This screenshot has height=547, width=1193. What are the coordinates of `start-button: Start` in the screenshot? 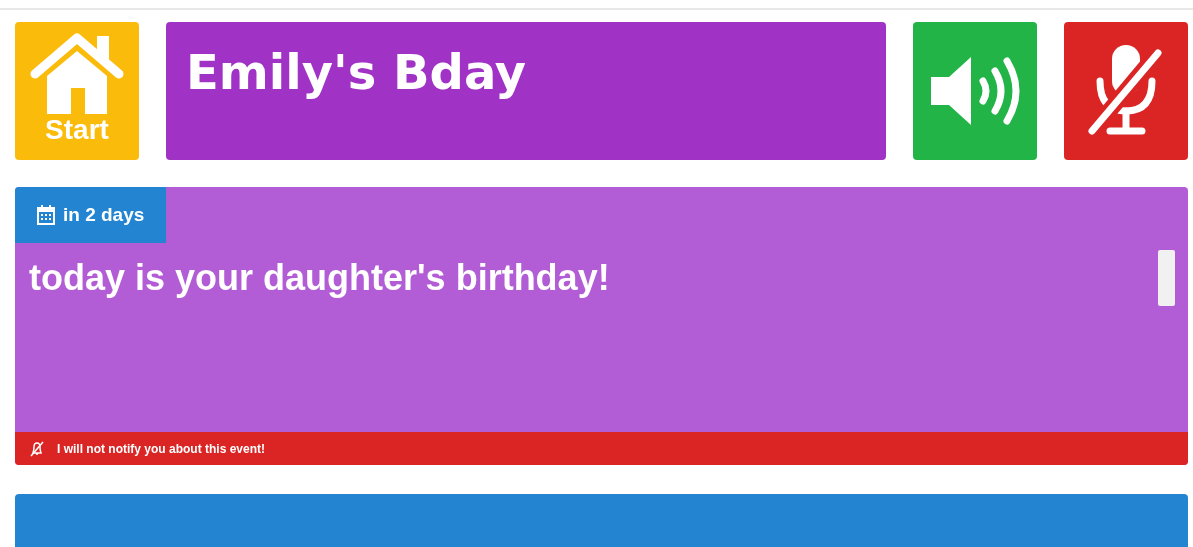 It's located at (77, 91).